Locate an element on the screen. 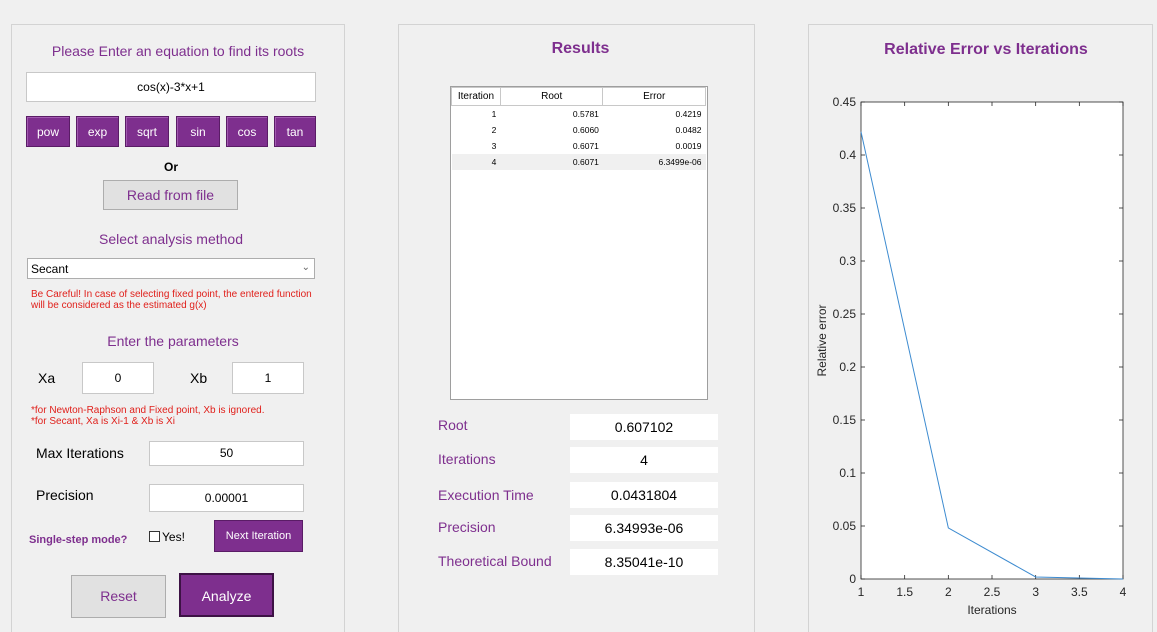 This screenshot has width=1157, height=632. or-label: Or is located at coordinates (170, 167).